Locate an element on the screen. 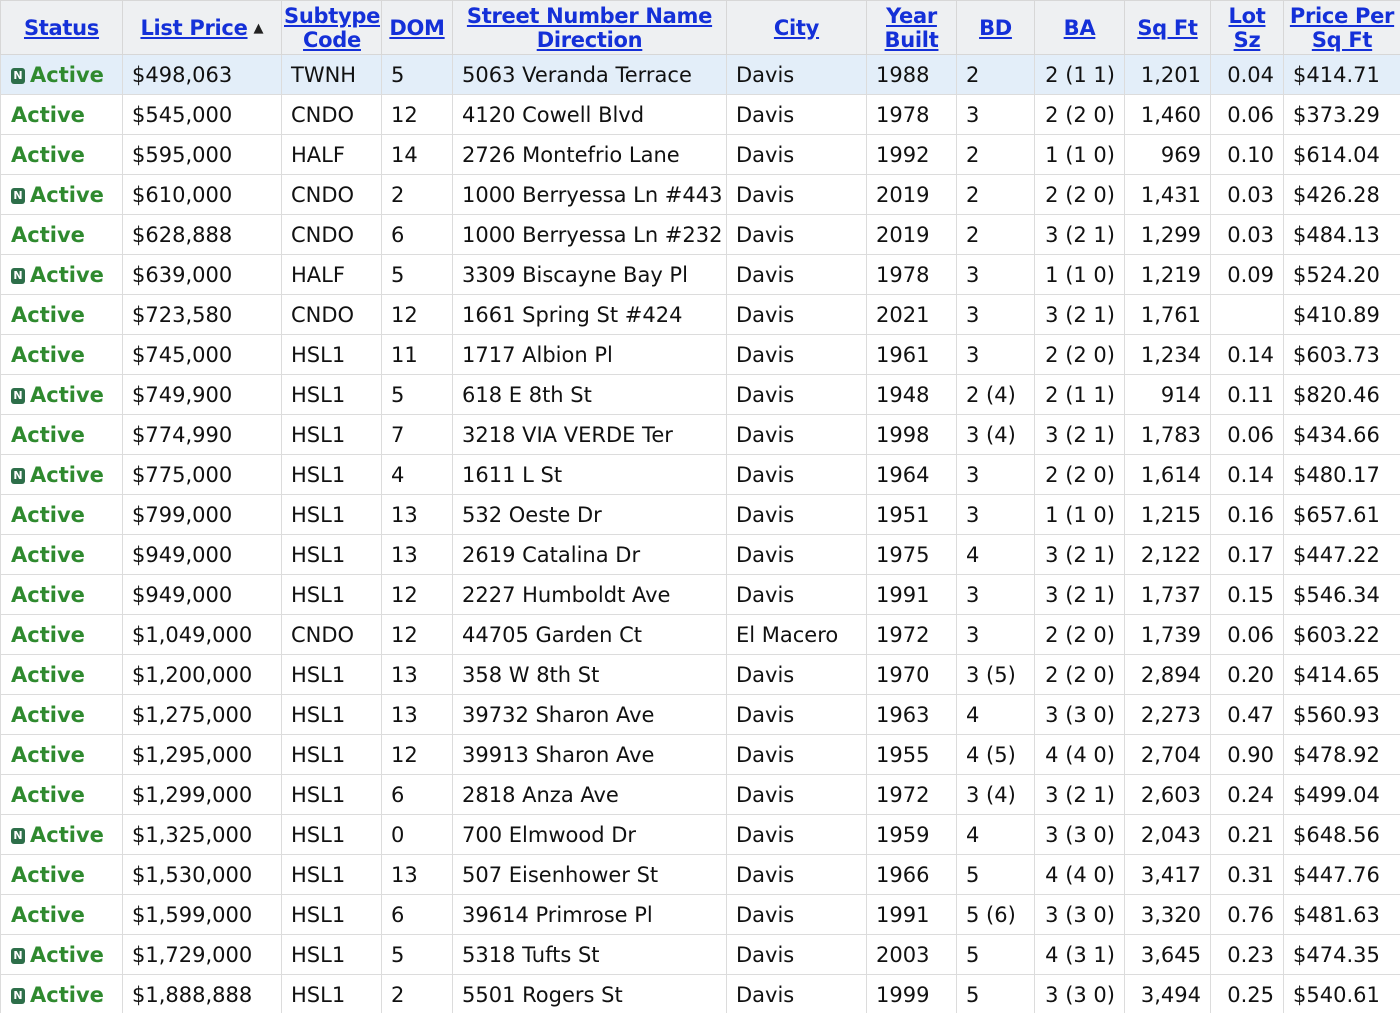 The image size is (1400, 1013). lot-size-cell: 0.10 is located at coordinates (1247, 154).